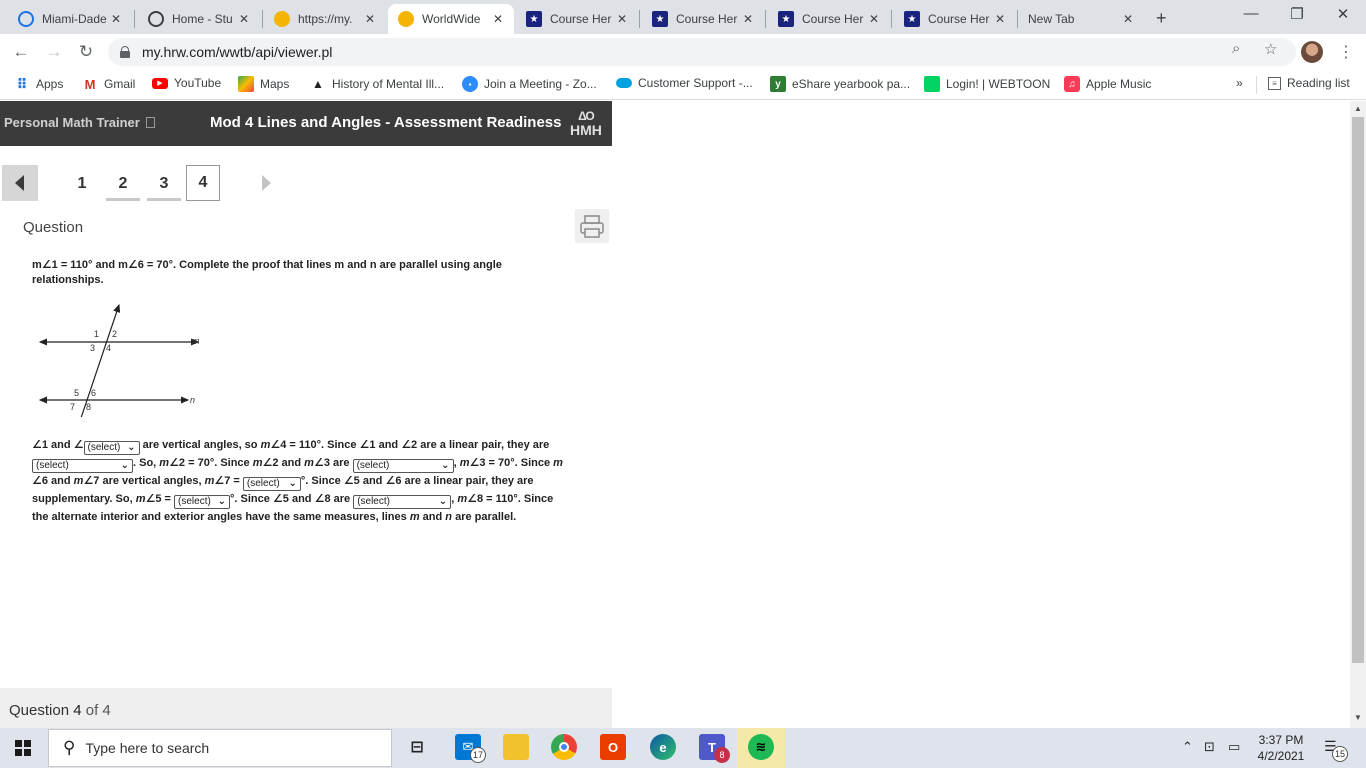 The height and width of the screenshot is (768, 1366). What do you see at coordinates (1239, 83) in the screenshot?
I see `more-bookmarks-button: »` at bounding box center [1239, 83].